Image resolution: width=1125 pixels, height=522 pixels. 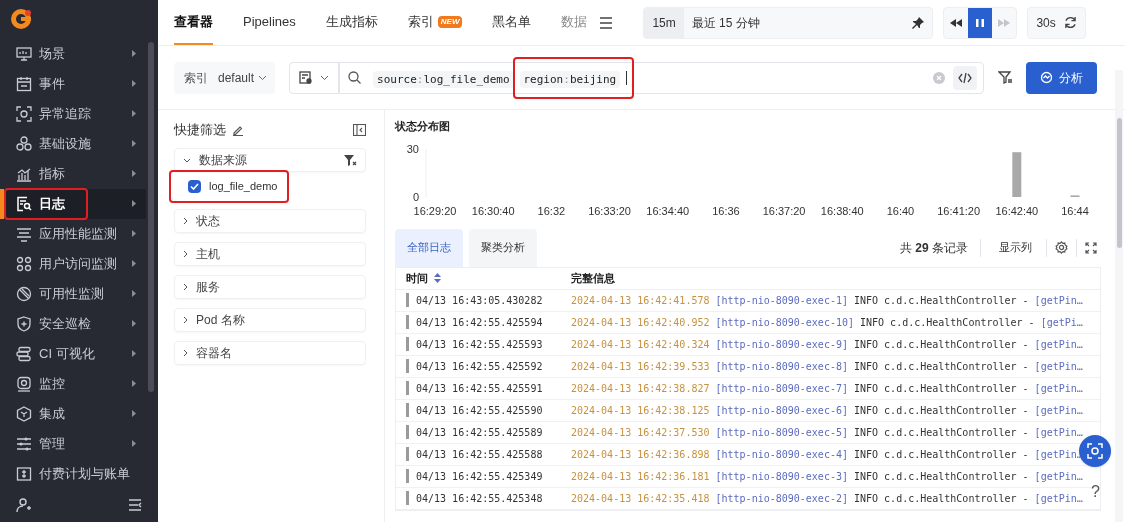 What do you see at coordinates (512, 22) in the screenshot?
I see `tab: 黑名单` at bounding box center [512, 22].